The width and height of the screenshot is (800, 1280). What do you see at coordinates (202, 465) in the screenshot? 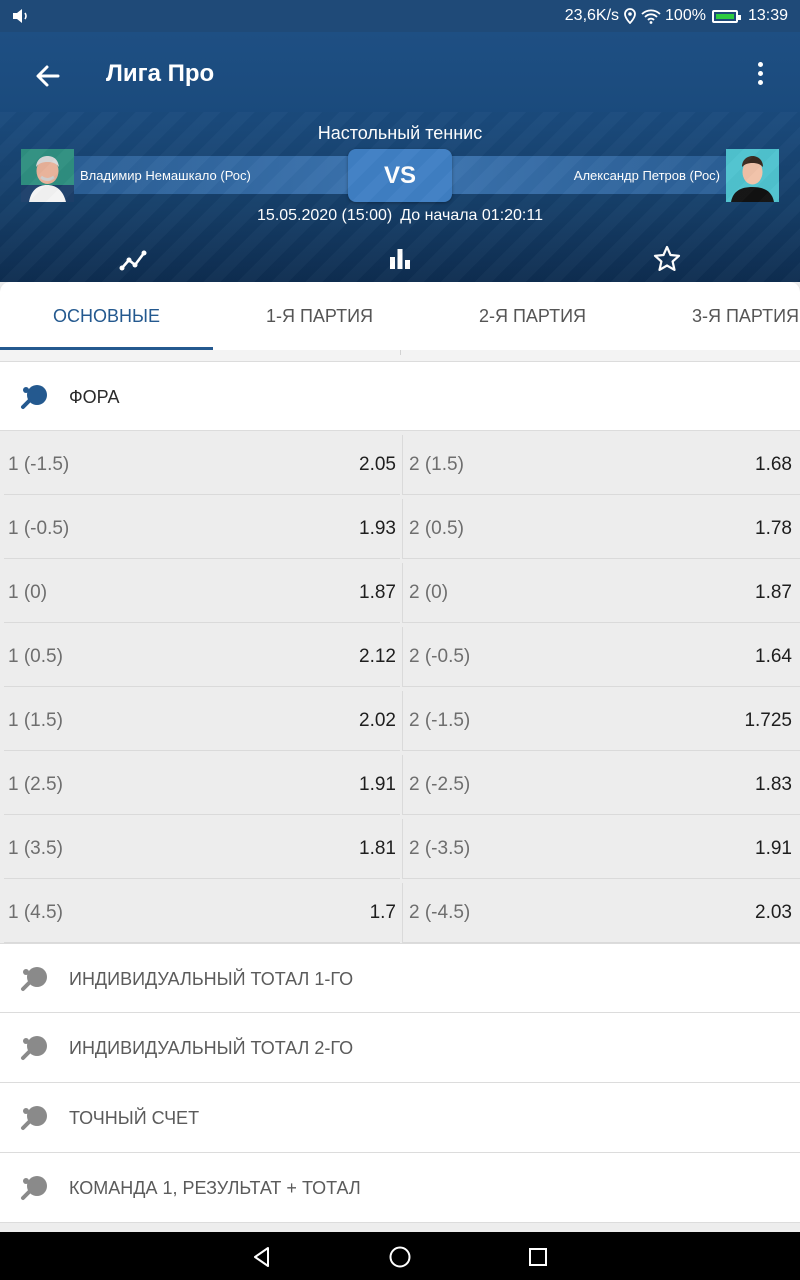
I see `odds-cell-team1: 1 (-1.5) 2.05` at bounding box center [202, 465].